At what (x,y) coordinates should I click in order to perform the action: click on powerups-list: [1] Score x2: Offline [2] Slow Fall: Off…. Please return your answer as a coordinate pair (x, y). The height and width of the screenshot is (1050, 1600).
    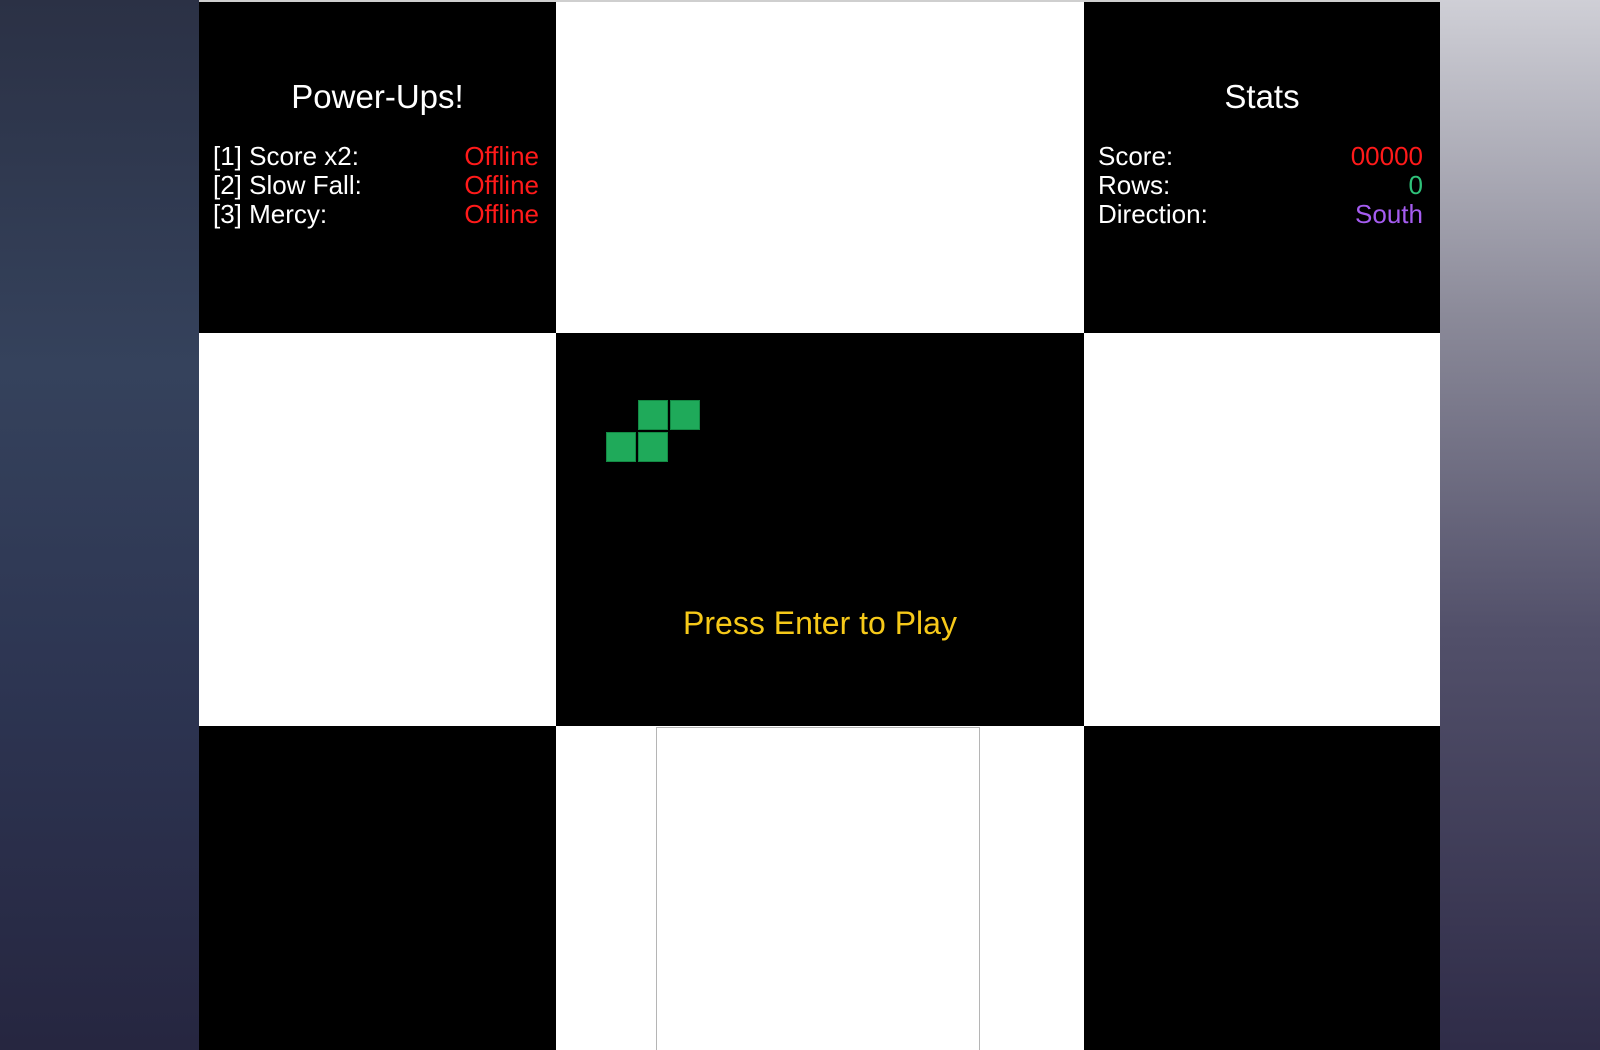
    Looking at the image, I should click on (376, 185).